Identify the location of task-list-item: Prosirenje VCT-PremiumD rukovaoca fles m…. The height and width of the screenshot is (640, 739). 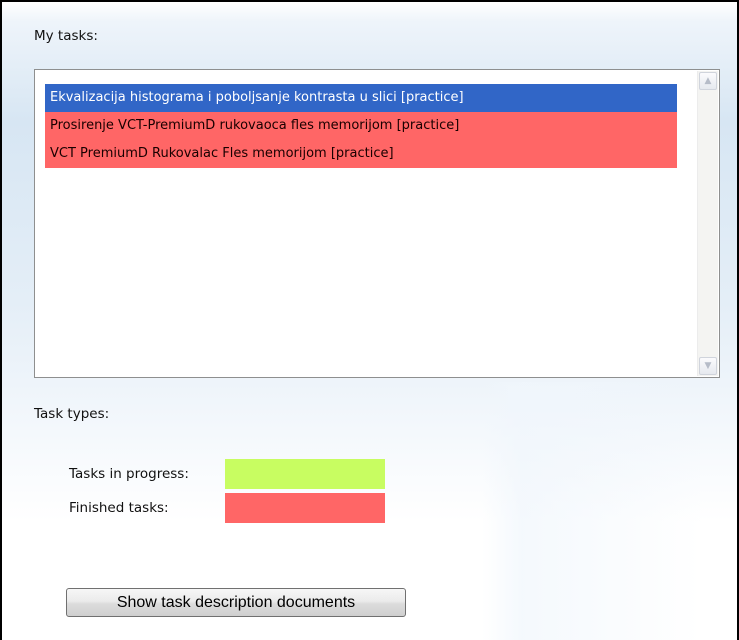
(361, 126).